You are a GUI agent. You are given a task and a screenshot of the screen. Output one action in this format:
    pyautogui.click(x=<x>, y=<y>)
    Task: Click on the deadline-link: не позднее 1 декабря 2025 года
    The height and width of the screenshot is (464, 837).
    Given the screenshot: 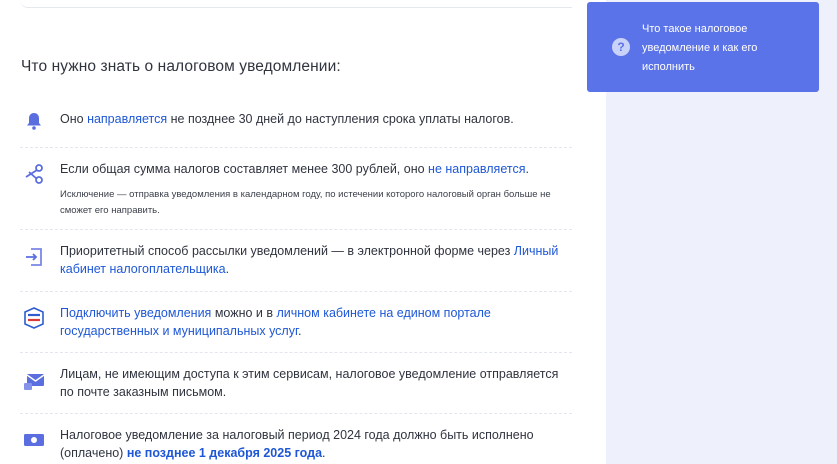 What is the action you would take?
    pyautogui.click(x=224, y=453)
    